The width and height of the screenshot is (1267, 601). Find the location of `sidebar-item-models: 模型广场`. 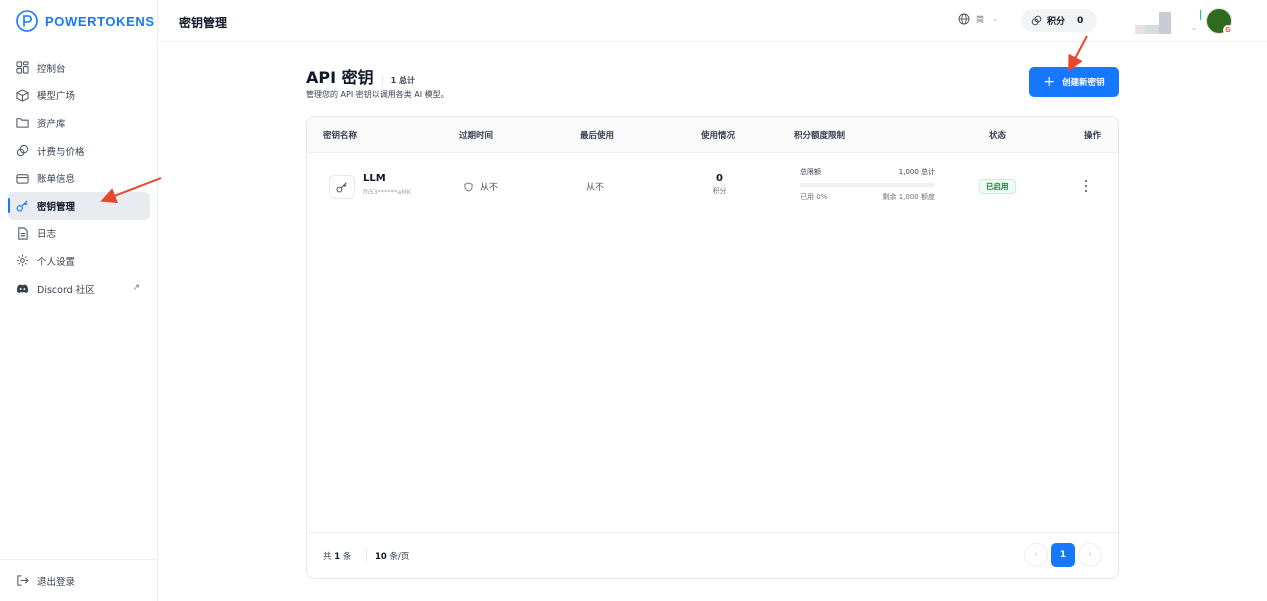

sidebar-item-models: 模型广场 is located at coordinates (79, 96).